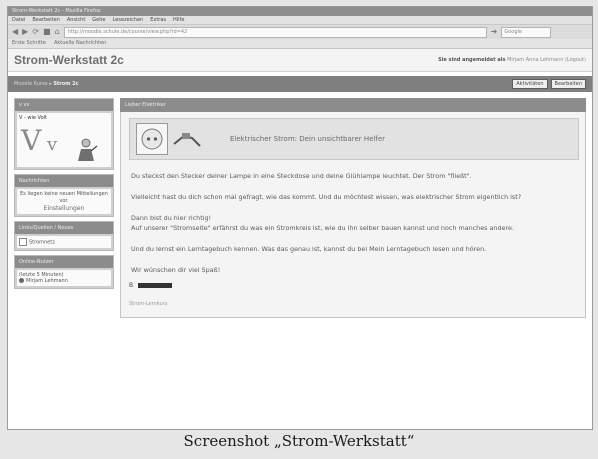  Describe the element at coordinates (35, 32) in the screenshot. I see `reload-icon: ⟳` at that location.